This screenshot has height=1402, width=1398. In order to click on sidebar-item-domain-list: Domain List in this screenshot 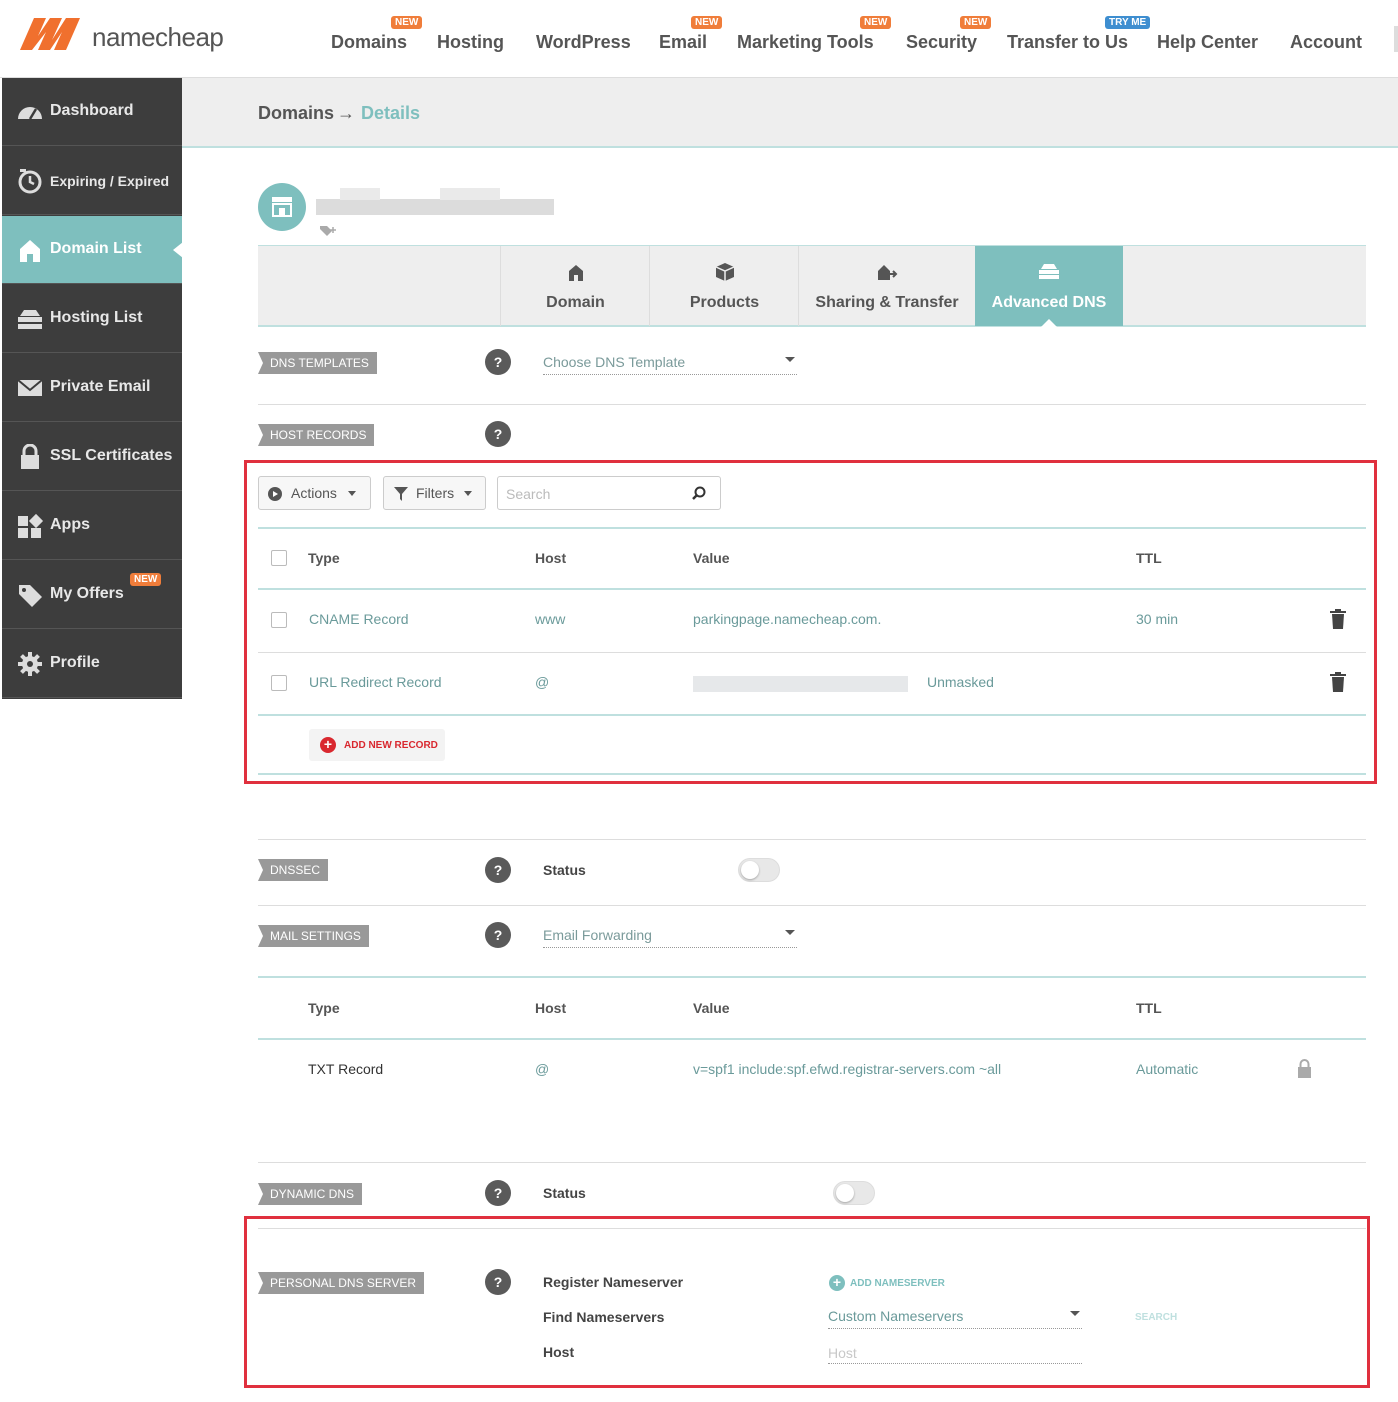, I will do `click(92, 250)`.